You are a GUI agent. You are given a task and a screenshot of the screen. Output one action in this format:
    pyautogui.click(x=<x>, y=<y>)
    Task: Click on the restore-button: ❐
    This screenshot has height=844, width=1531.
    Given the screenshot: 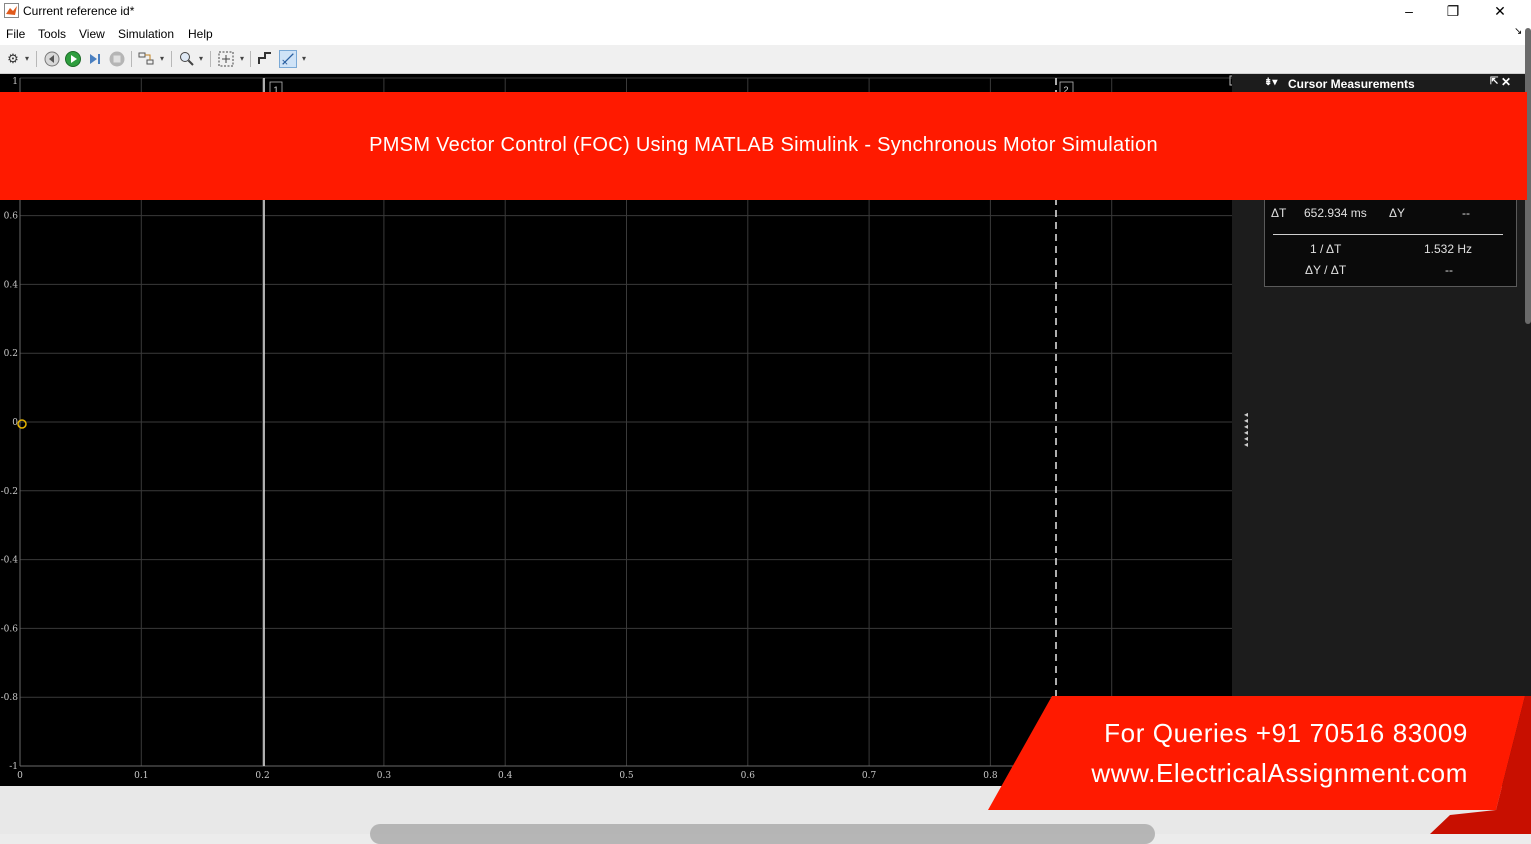 What is the action you would take?
    pyautogui.click(x=1453, y=11)
    